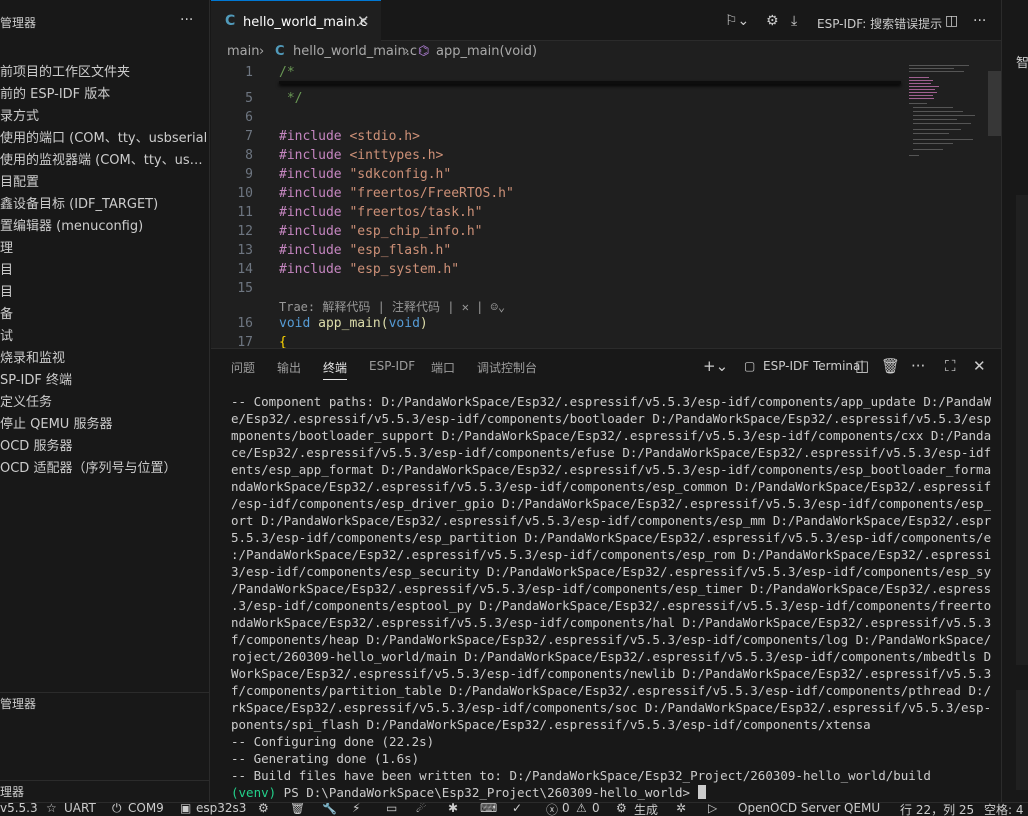 This screenshot has height=816, width=1028. I want to click on line-number: 15, so click(245, 288).